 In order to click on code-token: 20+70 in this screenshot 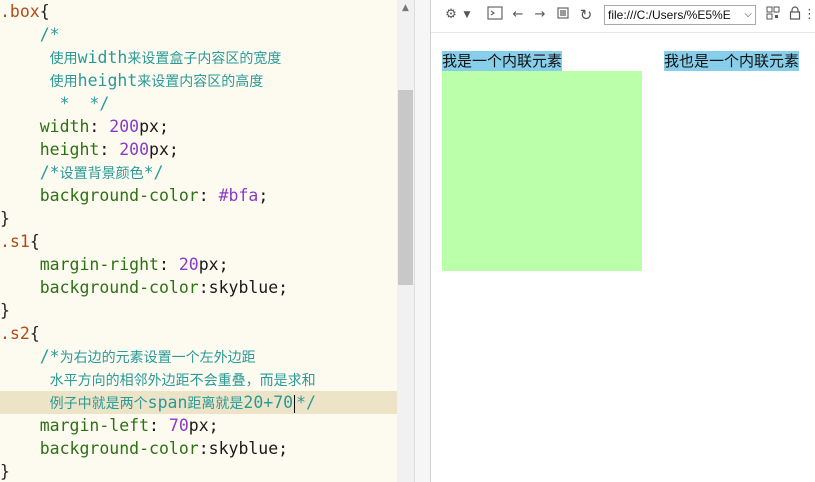, I will do `click(268, 402)`.